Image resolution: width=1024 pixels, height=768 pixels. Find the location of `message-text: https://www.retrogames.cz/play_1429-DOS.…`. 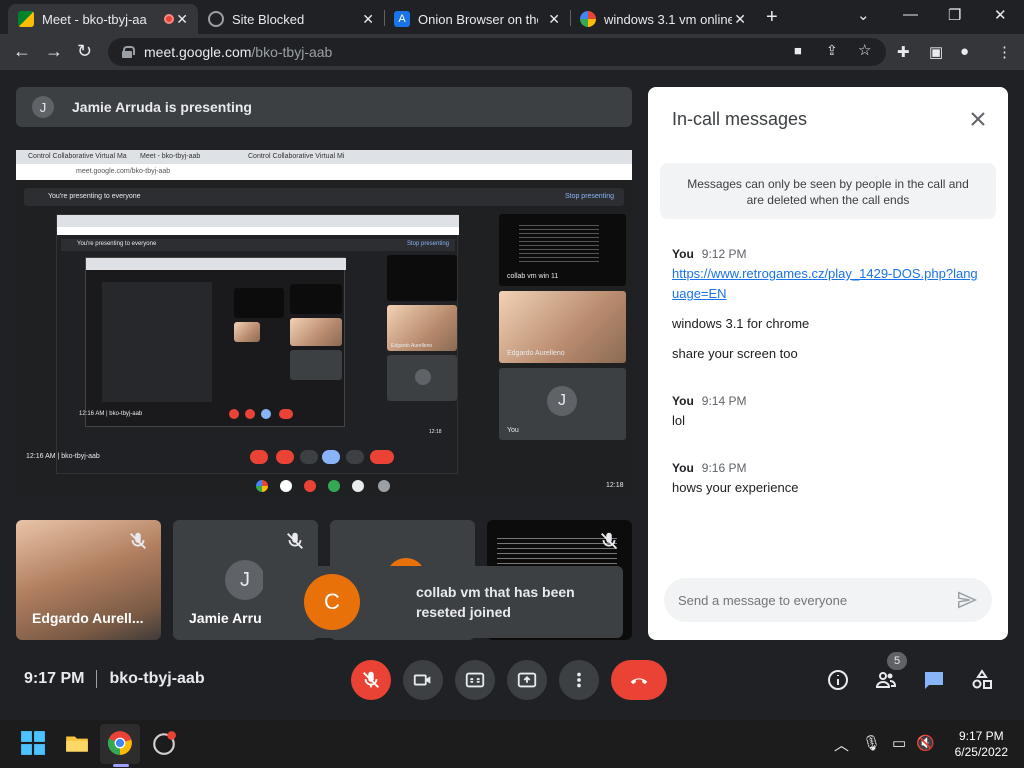

message-text: https://www.retrogames.cz/play_1429-DOS.… is located at coordinates (827, 284).